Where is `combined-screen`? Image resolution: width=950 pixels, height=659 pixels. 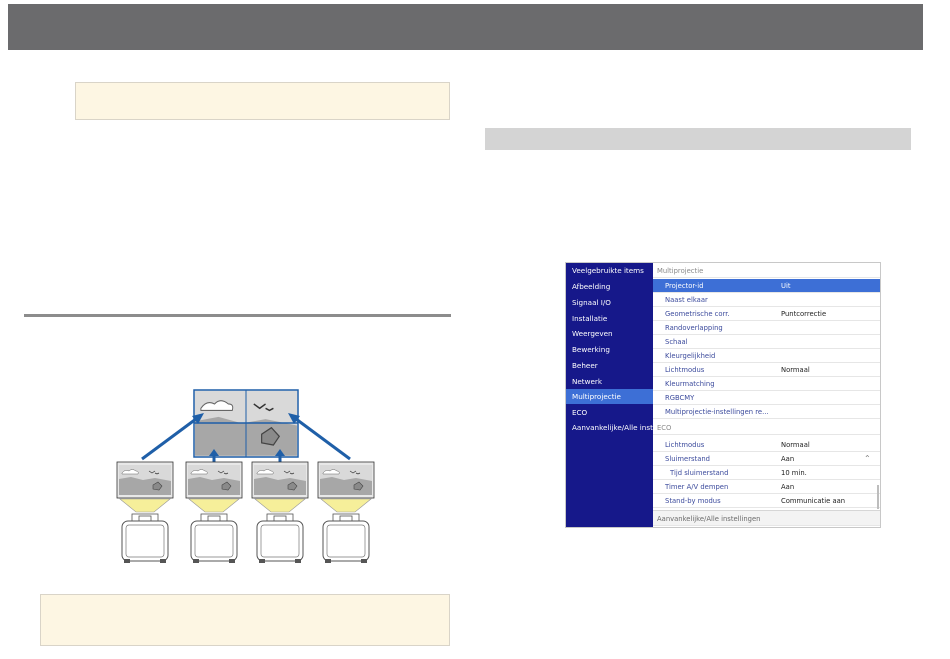
combined-screen is located at coordinates (246, 423).